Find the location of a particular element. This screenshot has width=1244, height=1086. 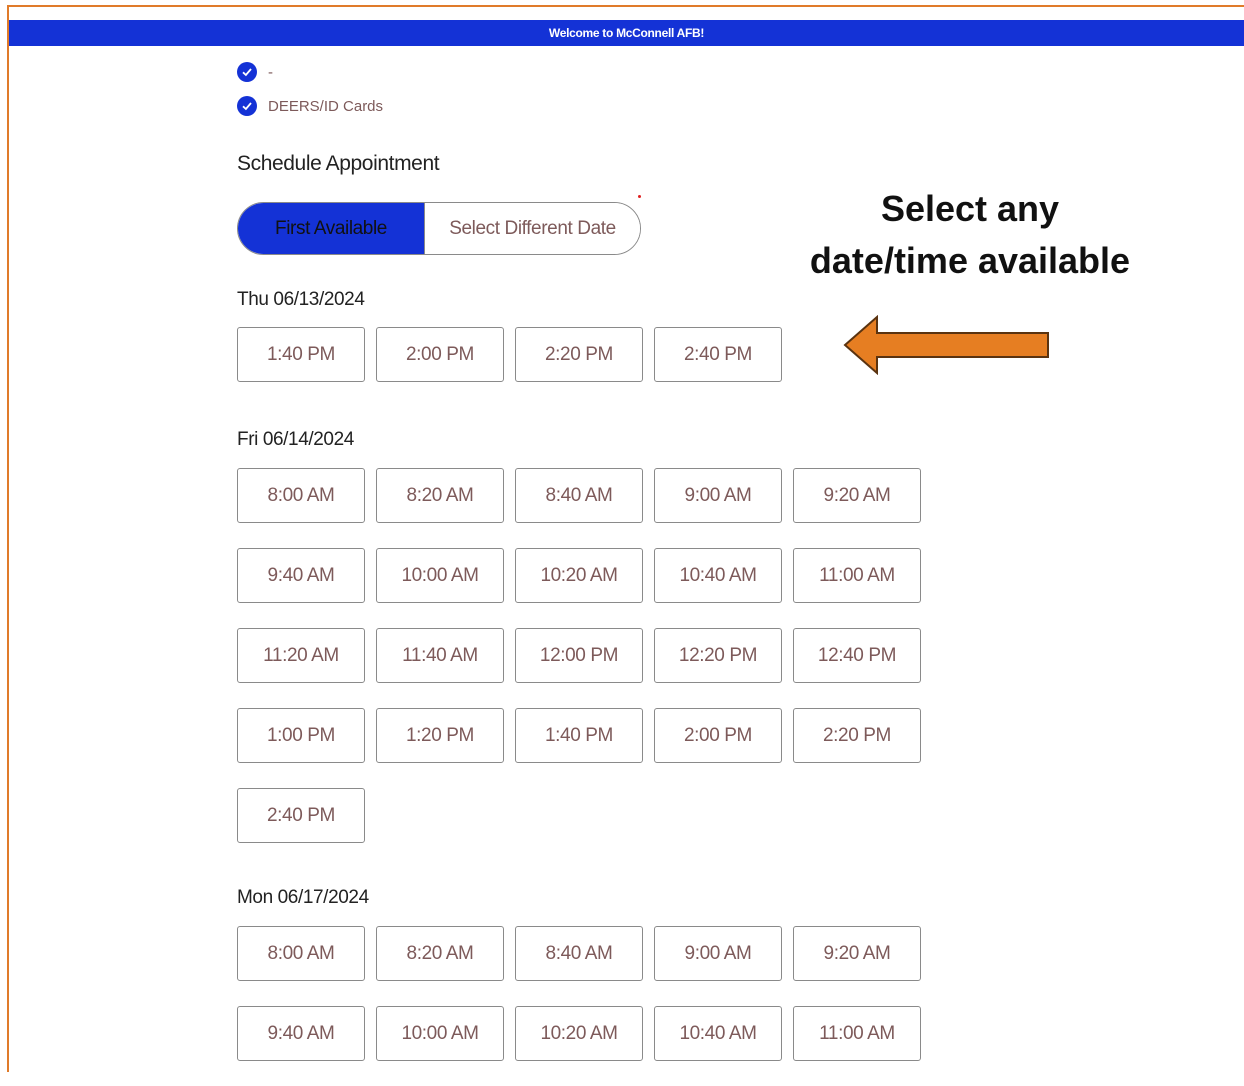

time-slot-button: 12:00 PM is located at coordinates (579, 655).